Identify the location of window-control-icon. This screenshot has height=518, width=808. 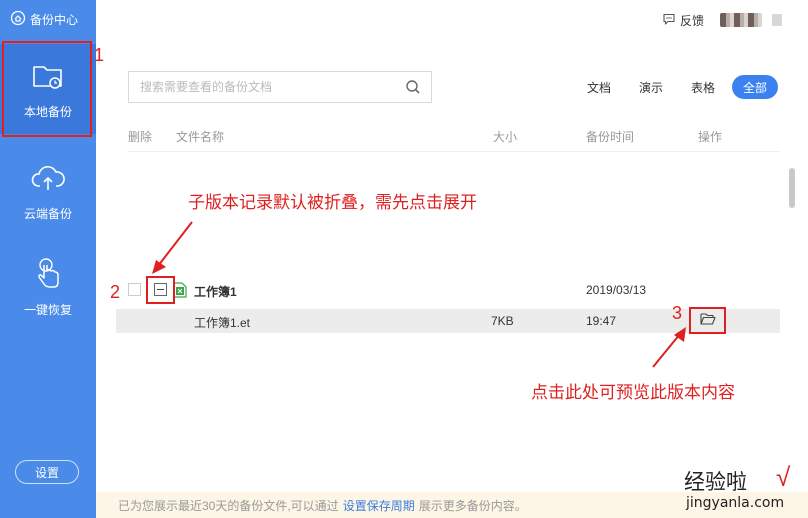
(777, 20).